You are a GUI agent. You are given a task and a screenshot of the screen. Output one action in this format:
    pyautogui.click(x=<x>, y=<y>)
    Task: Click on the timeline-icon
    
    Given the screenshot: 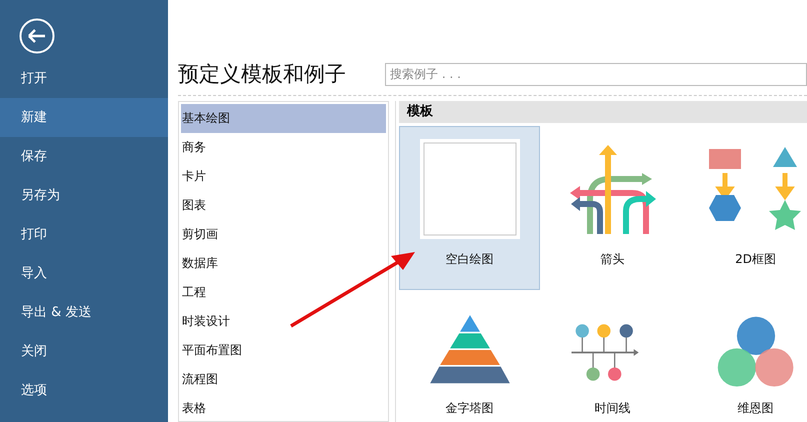 What is the action you would take?
    pyautogui.click(x=604, y=352)
    